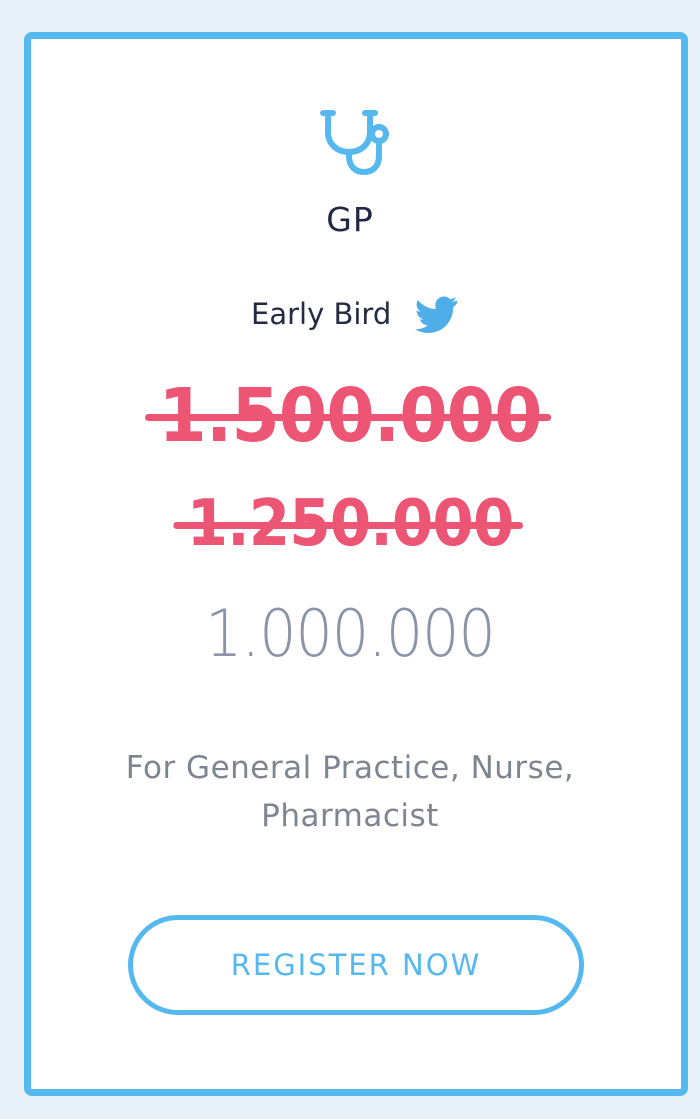 Image resolution: width=700 pixels, height=1119 pixels. Describe the element at coordinates (350, 219) in the screenshot. I see `plan-title: GP` at that location.